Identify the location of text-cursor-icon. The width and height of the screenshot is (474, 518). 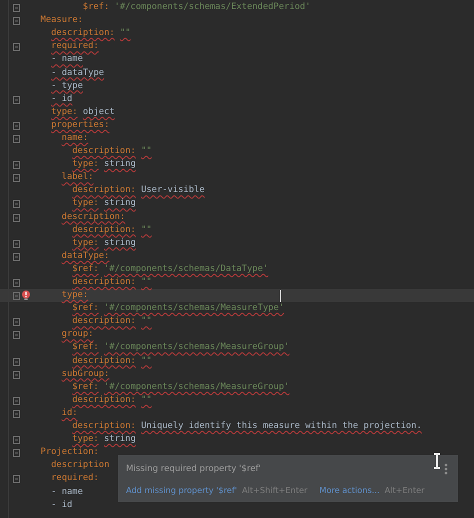
(437, 461).